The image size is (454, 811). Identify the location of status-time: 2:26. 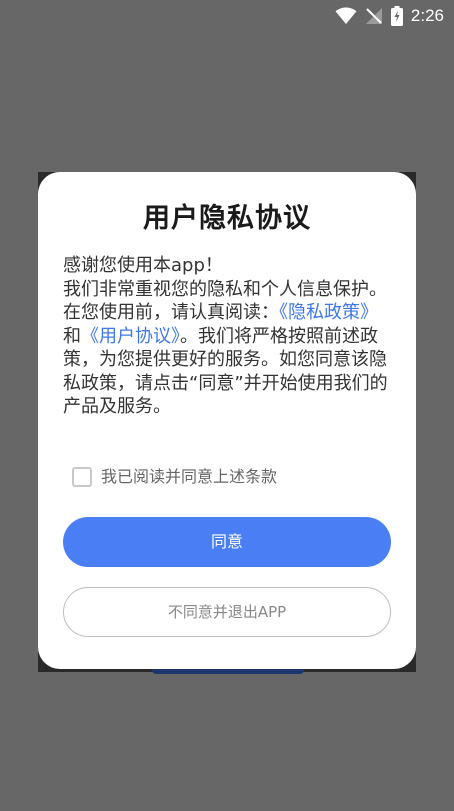
(427, 15).